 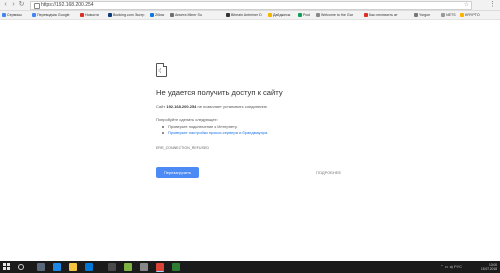 What do you see at coordinates (126, 15) in the screenshot?
I see `bookmark-item: Booking.com Экстр` at bounding box center [126, 15].